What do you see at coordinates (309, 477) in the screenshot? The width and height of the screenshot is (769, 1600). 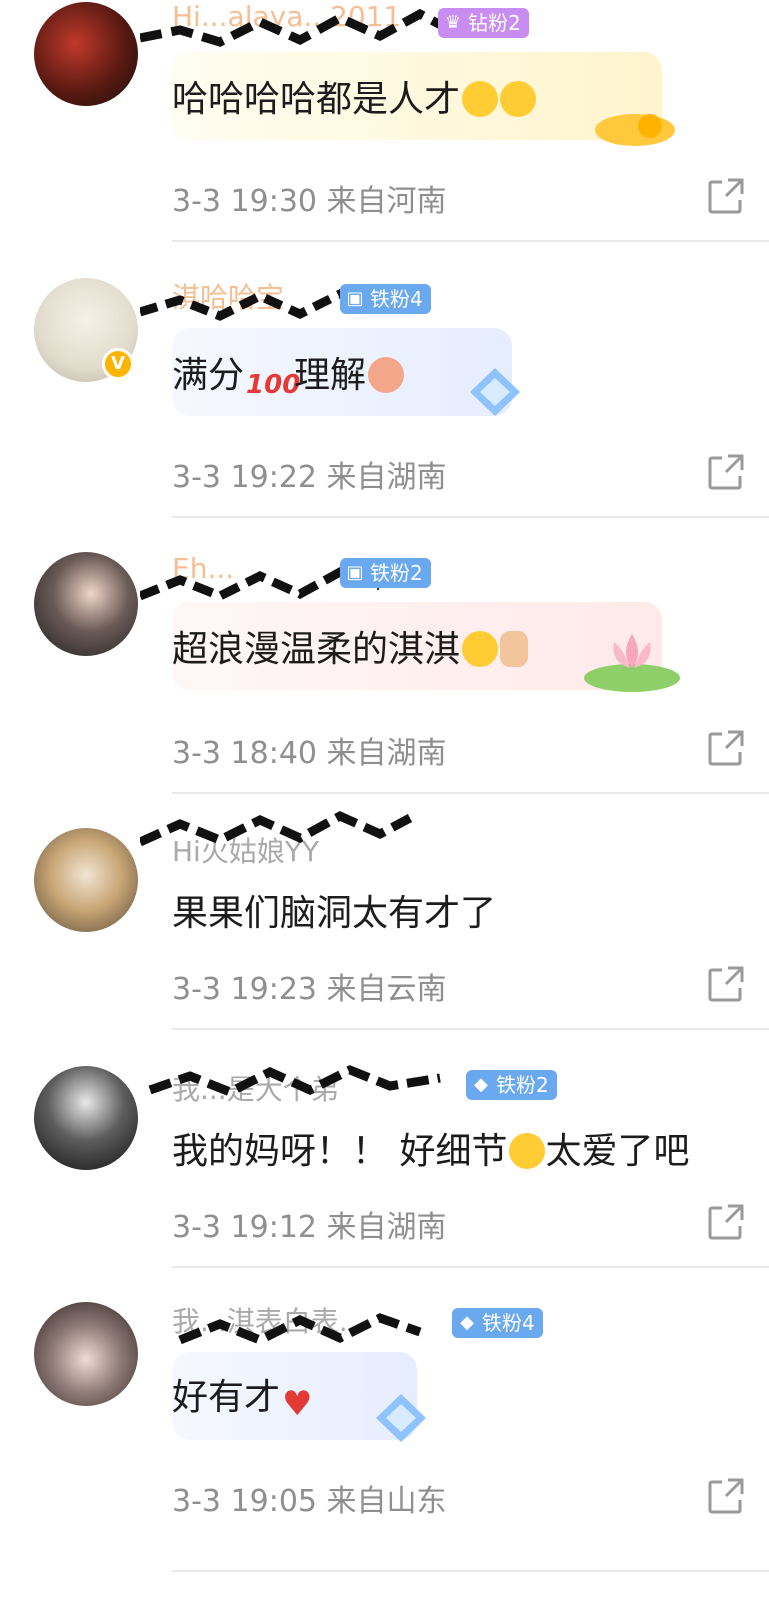 I see `comment-meta: 3-3 19:22 来自湖南` at bounding box center [309, 477].